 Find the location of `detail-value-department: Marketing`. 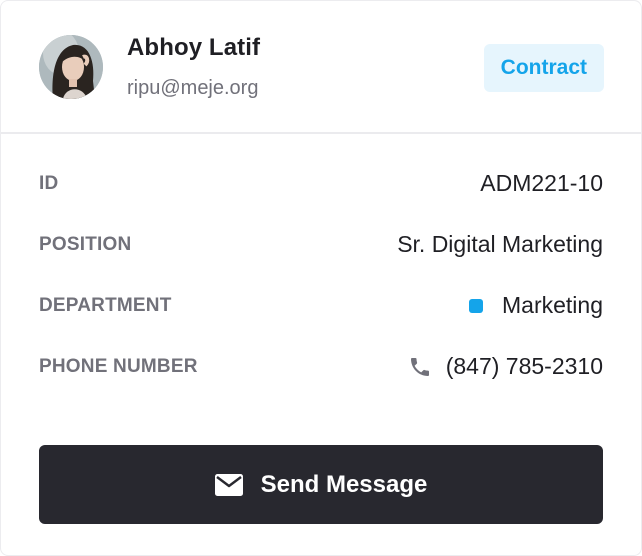

detail-value-department: Marketing is located at coordinates (536, 305).